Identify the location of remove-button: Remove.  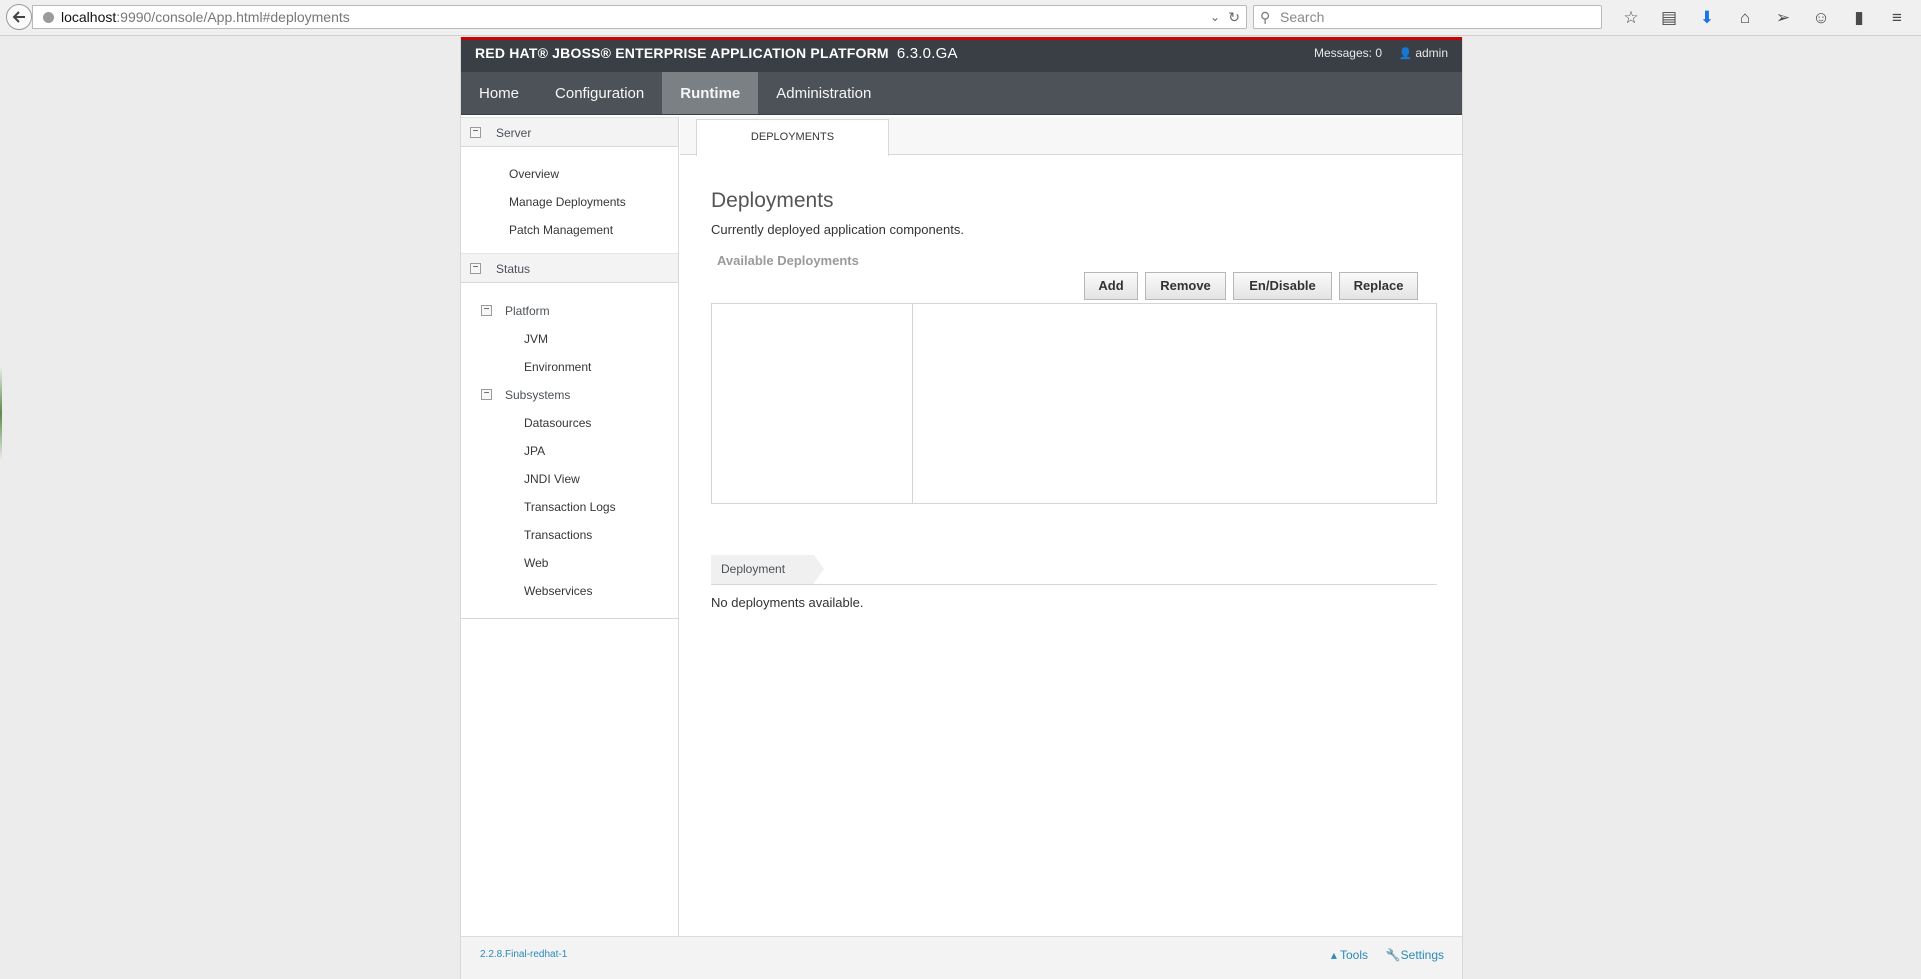
(1185, 286).